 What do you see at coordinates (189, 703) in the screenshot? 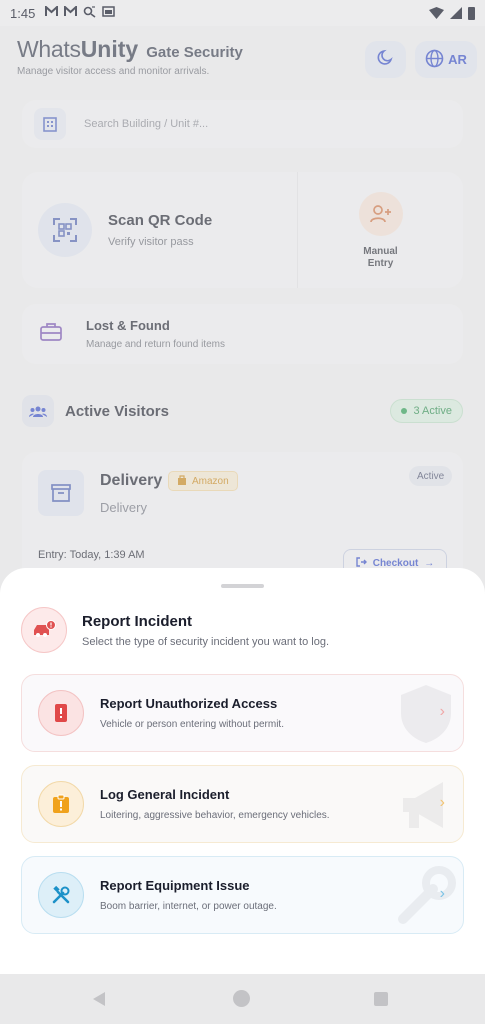
I see `option-title: Report Unauthorized Access` at bounding box center [189, 703].